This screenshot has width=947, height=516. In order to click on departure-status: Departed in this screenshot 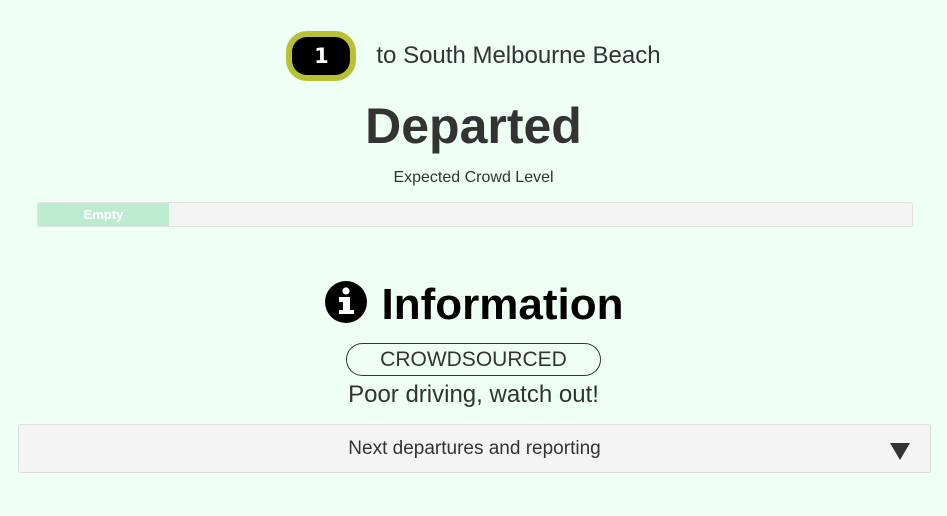, I will do `click(473, 126)`.